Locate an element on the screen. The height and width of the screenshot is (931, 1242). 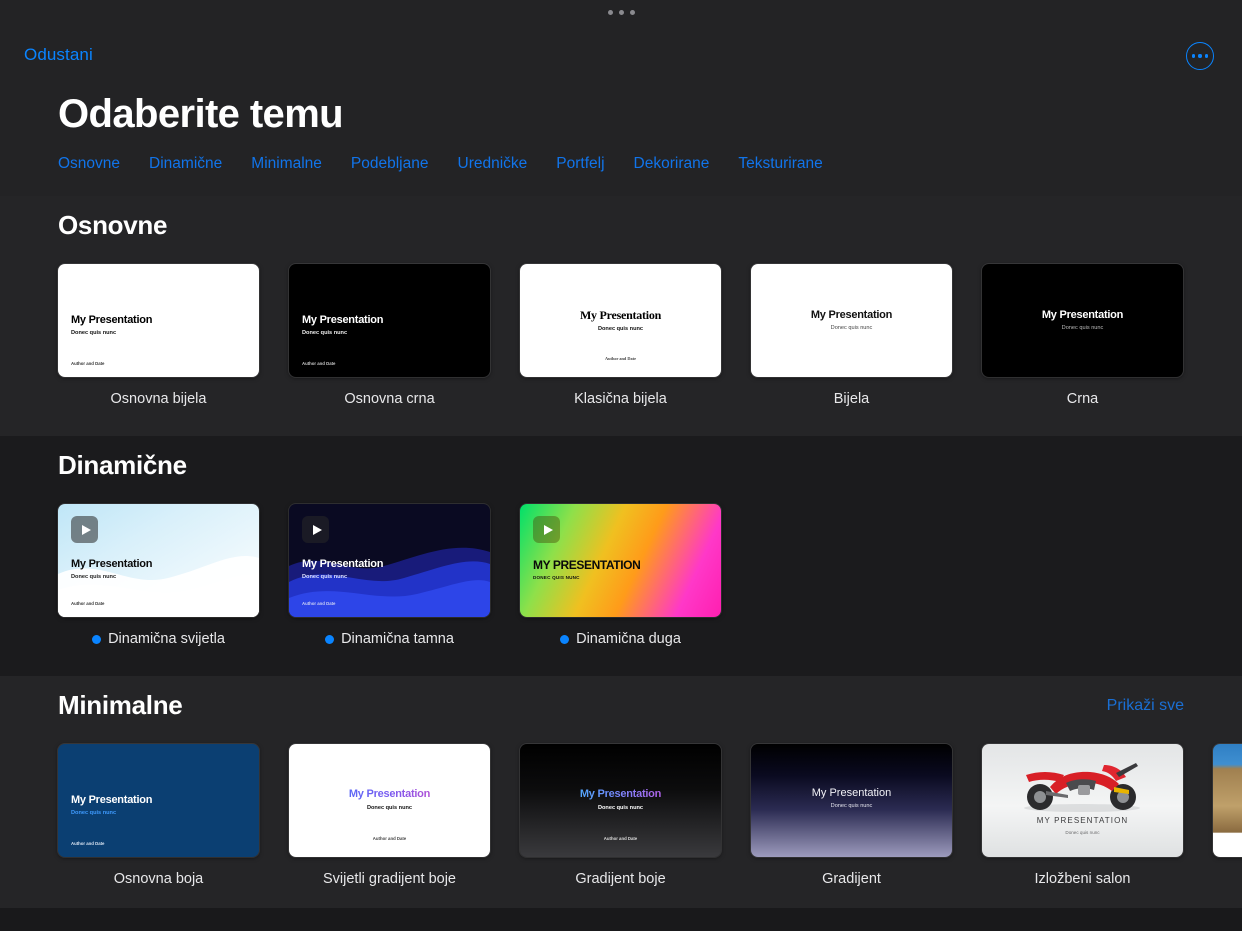
theme-label: Svijetli gradijent boje is located at coordinates (389, 879).